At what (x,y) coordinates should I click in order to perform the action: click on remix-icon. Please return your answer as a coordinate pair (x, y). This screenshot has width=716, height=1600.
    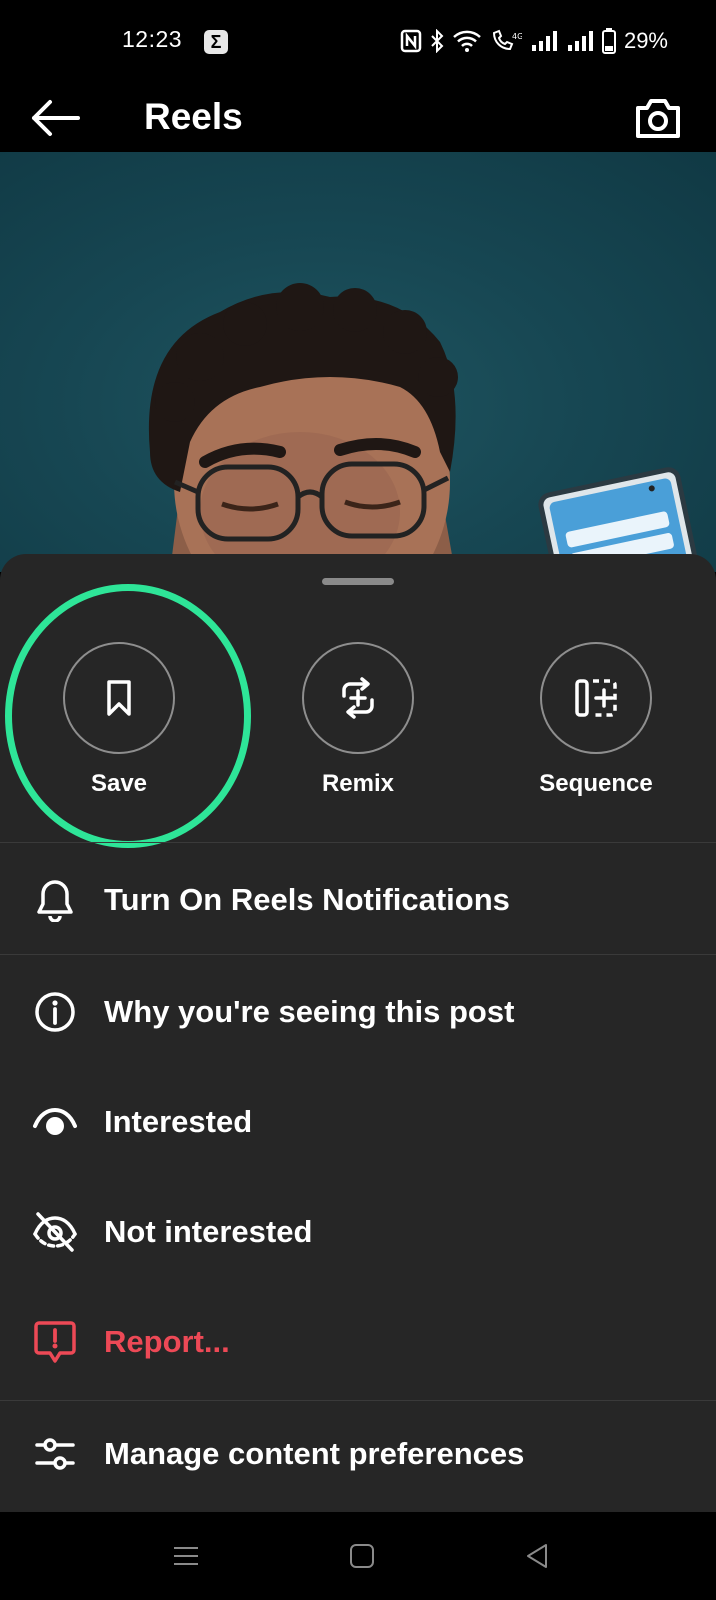
    Looking at the image, I should click on (358, 698).